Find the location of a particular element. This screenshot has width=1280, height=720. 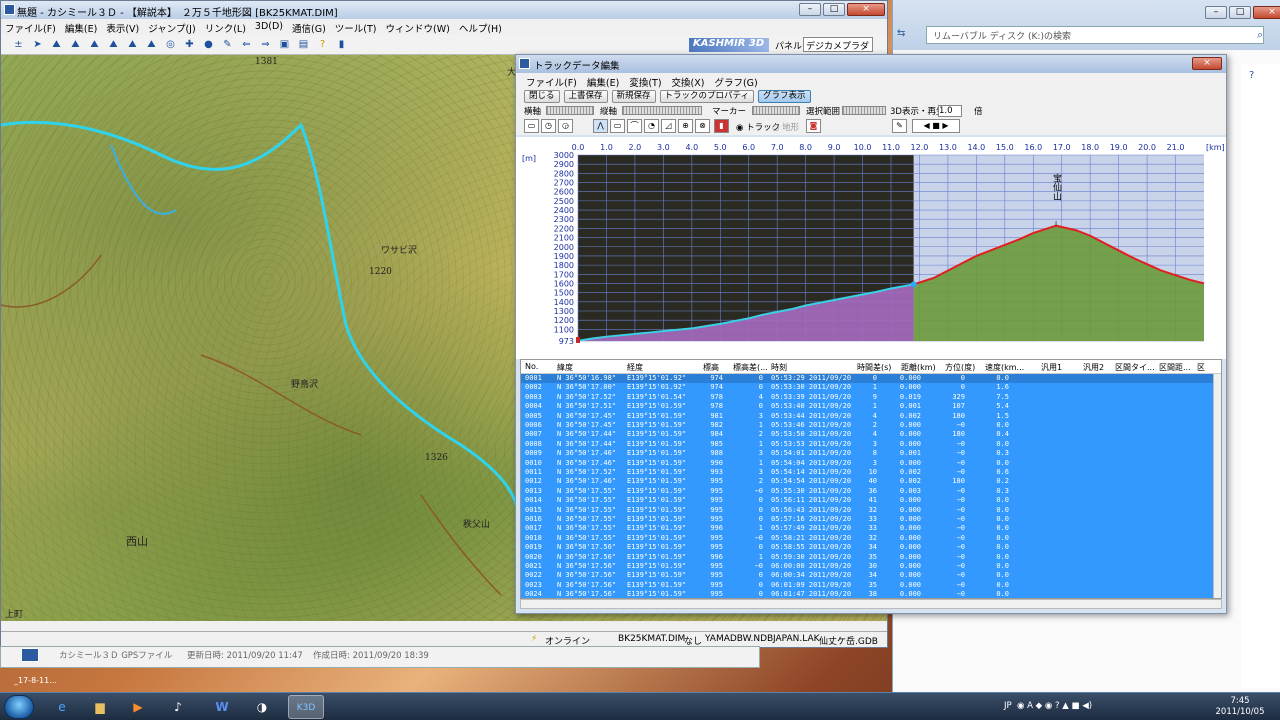

col-lat: 緯度 is located at coordinates (565, 367).